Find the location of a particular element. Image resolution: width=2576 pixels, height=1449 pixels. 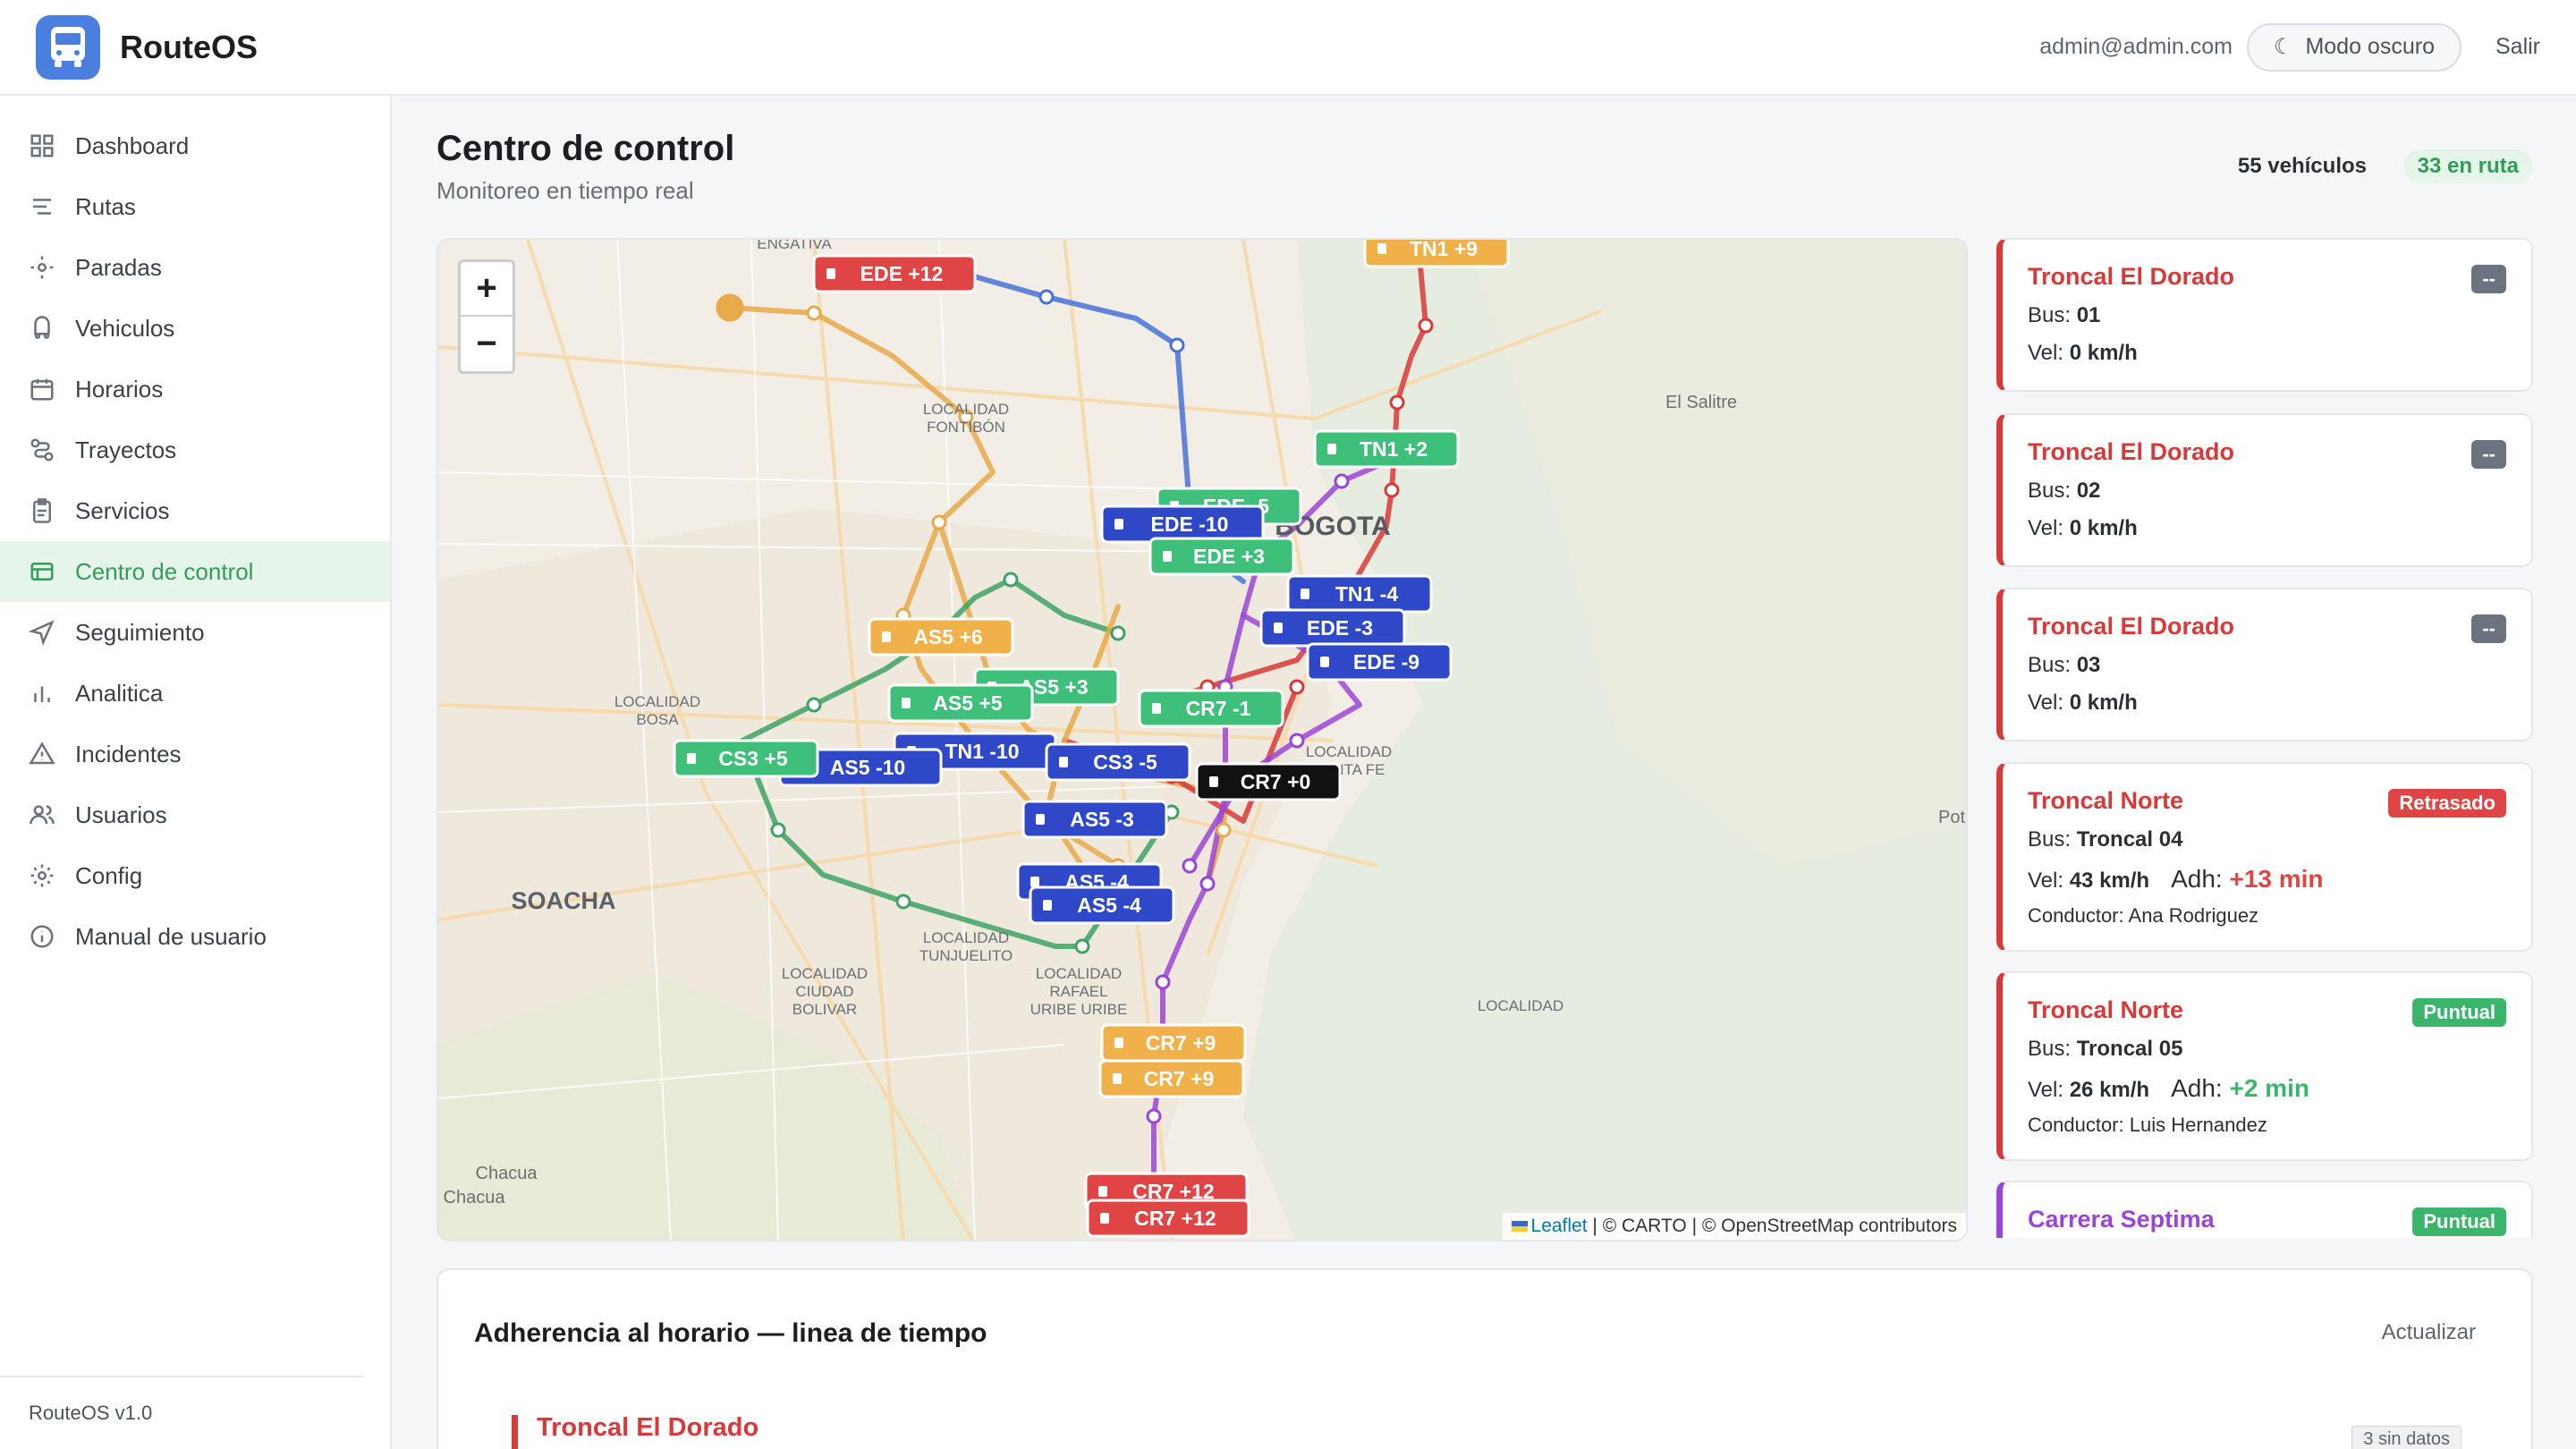

calendar-icon is located at coordinates (42, 389).